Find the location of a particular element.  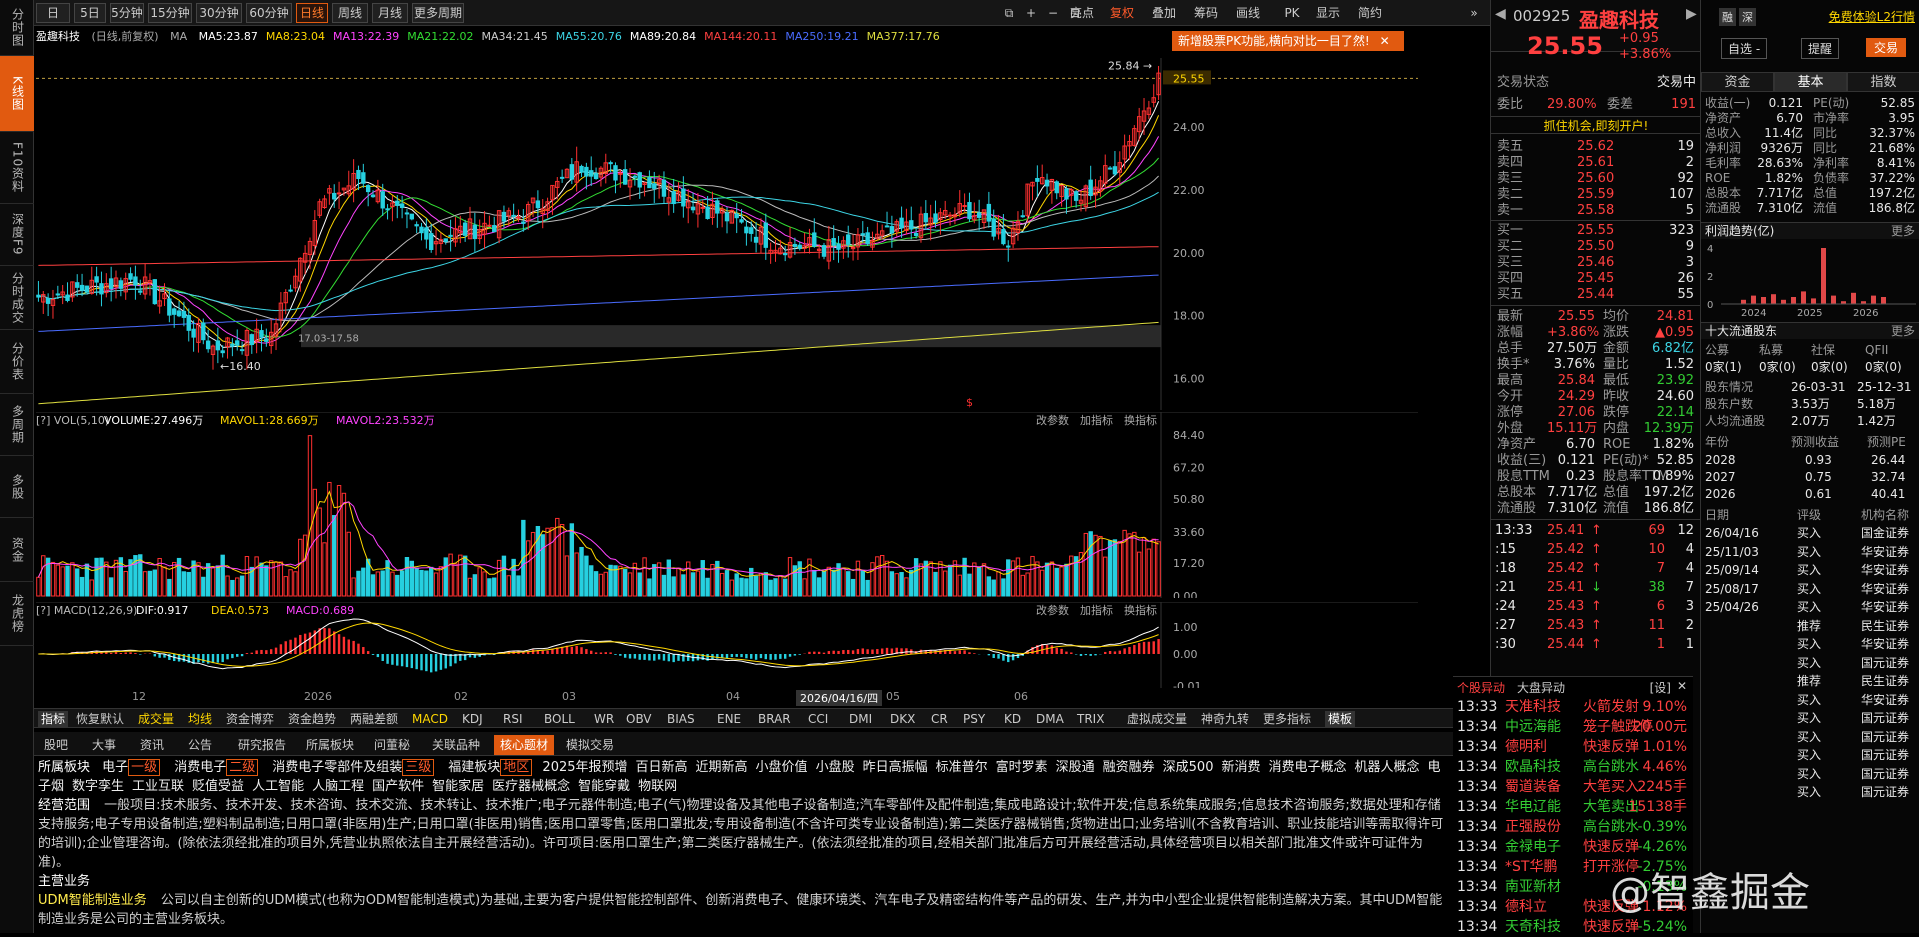

toolbar-right-item: 复权 is located at coordinates (1122, 13).